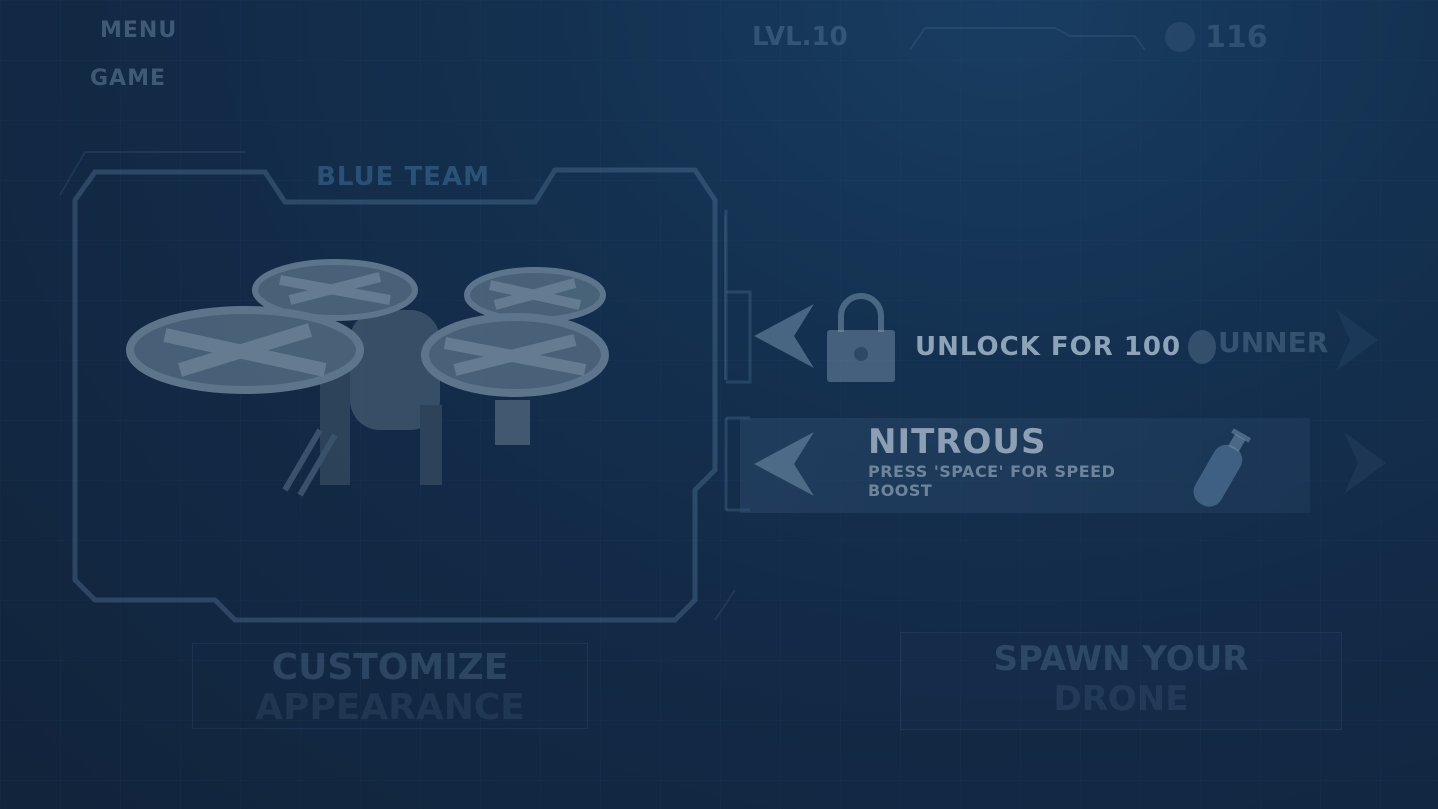  What do you see at coordinates (785, 464) in the screenshot?
I see `previous-ability-arrow` at bounding box center [785, 464].